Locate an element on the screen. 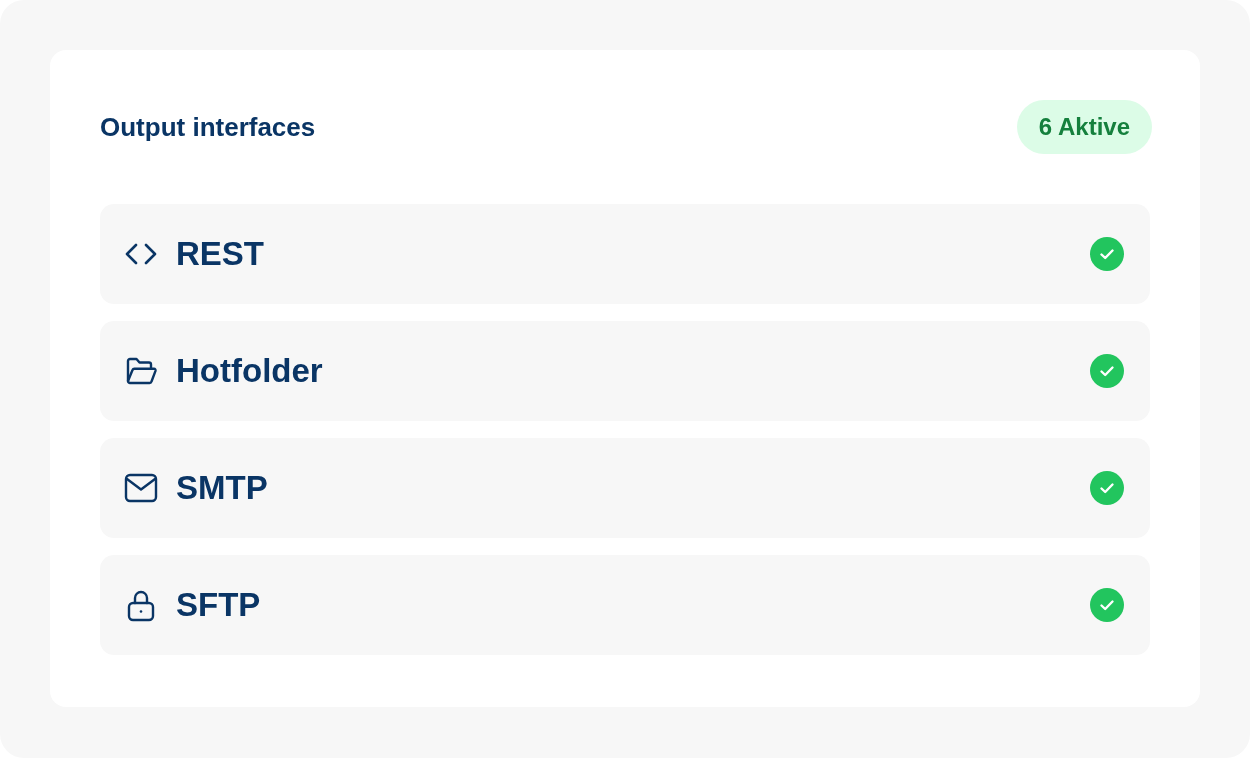 The height and width of the screenshot is (758, 1250). interface-row: SMTP is located at coordinates (625, 488).